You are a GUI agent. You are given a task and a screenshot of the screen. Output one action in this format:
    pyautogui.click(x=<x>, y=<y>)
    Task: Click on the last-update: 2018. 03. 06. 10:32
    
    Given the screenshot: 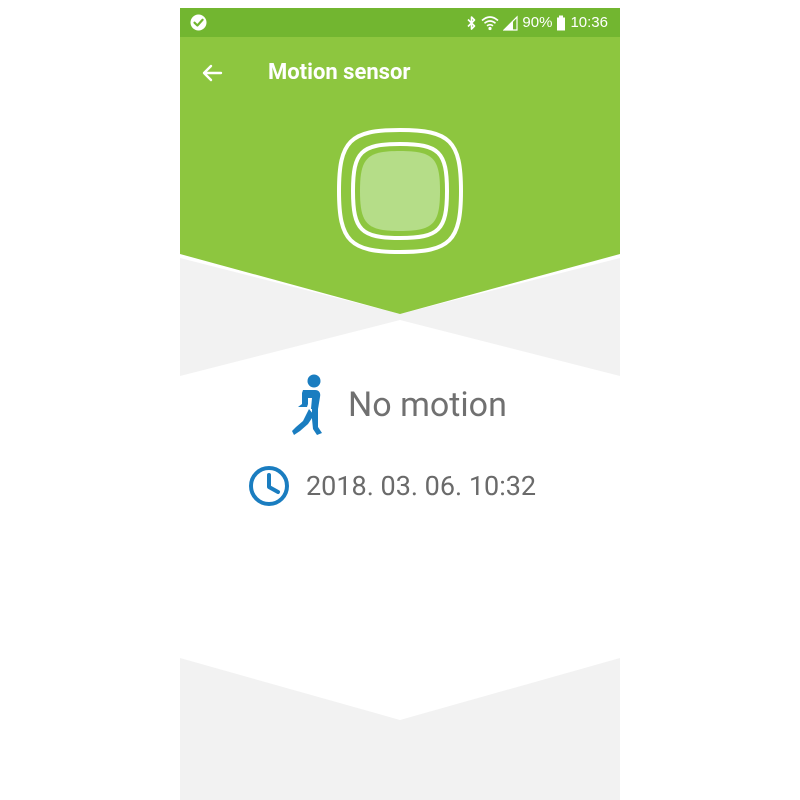 What is the action you would take?
    pyautogui.click(x=392, y=486)
    